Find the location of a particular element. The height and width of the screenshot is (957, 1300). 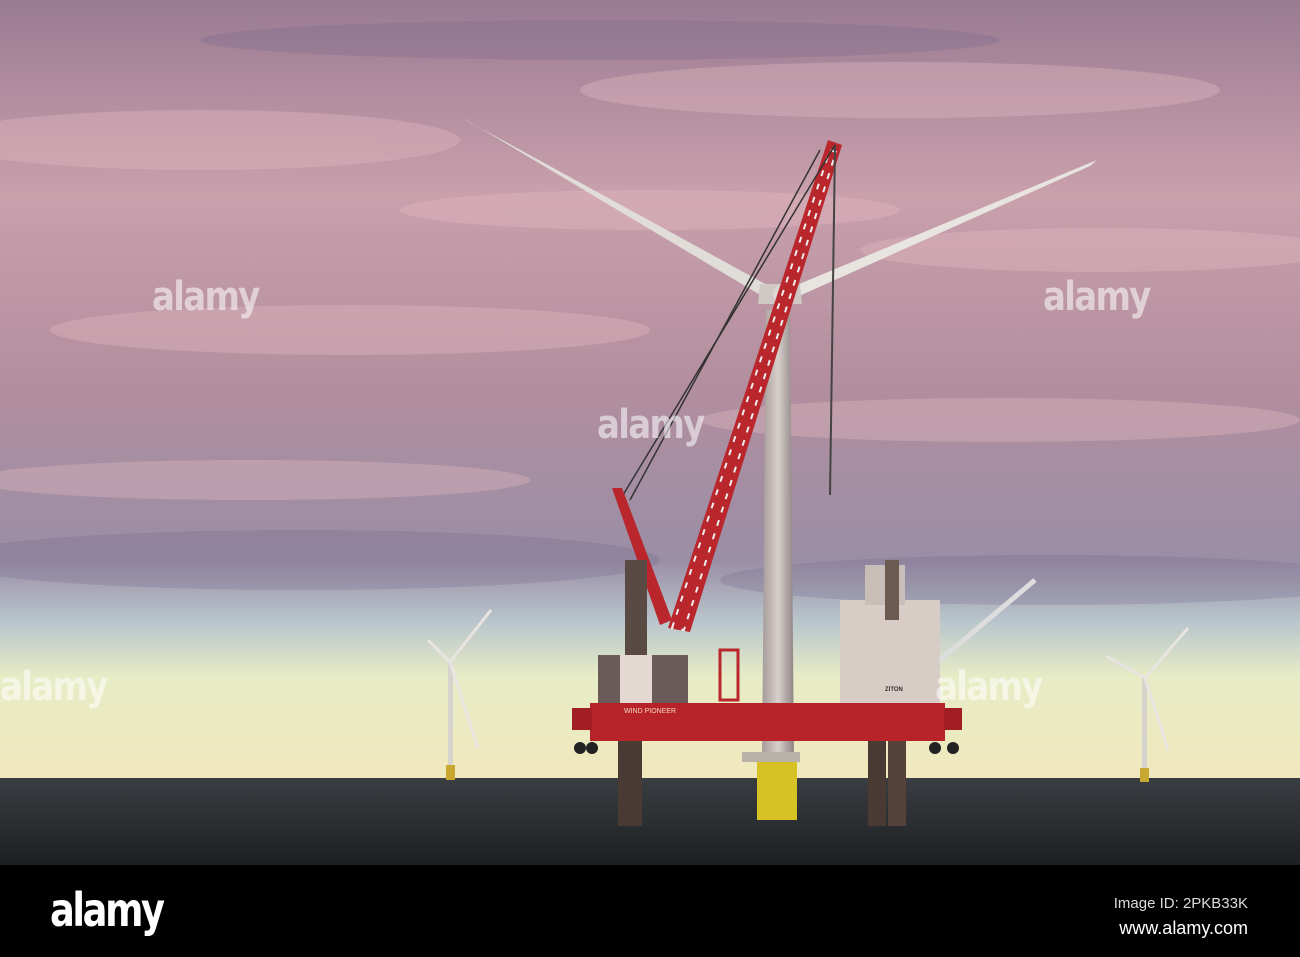

footer-bar: alamy Image ID: 2PKB33K www.alamy.com is located at coordinates (650, 911).